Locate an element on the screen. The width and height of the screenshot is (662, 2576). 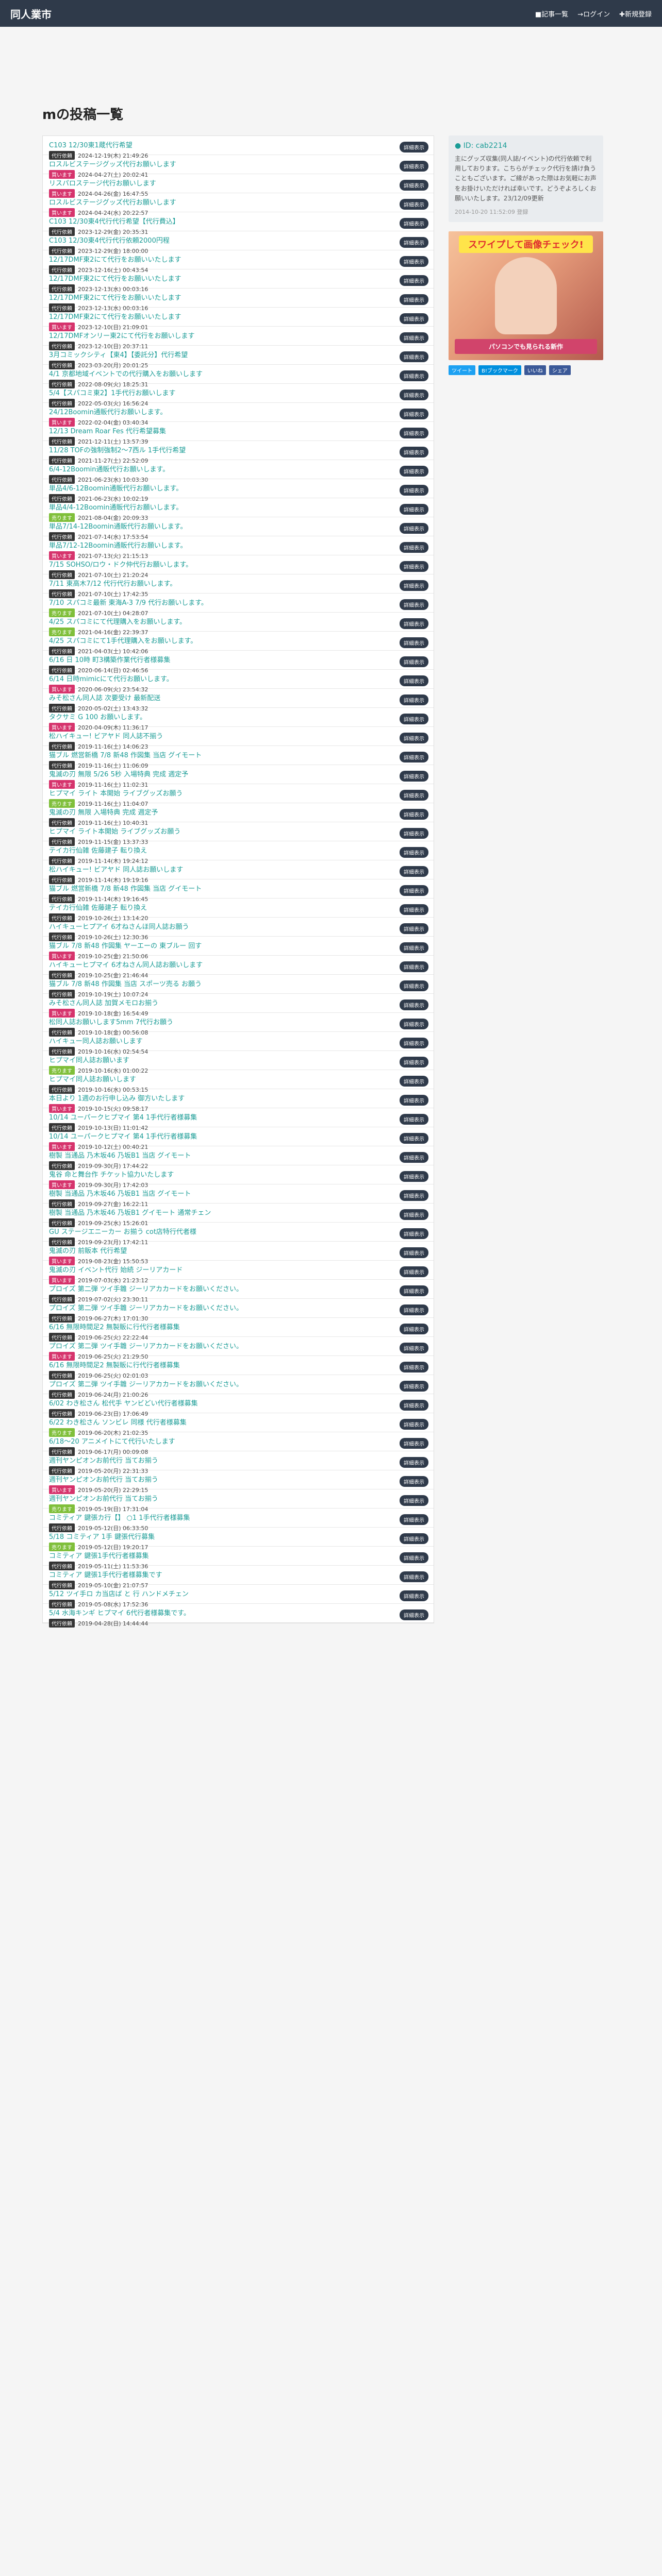
post-title-link: 6/16 無限時間足2 無製販に行代行者様募集 is located at coordinates (209, 1364).